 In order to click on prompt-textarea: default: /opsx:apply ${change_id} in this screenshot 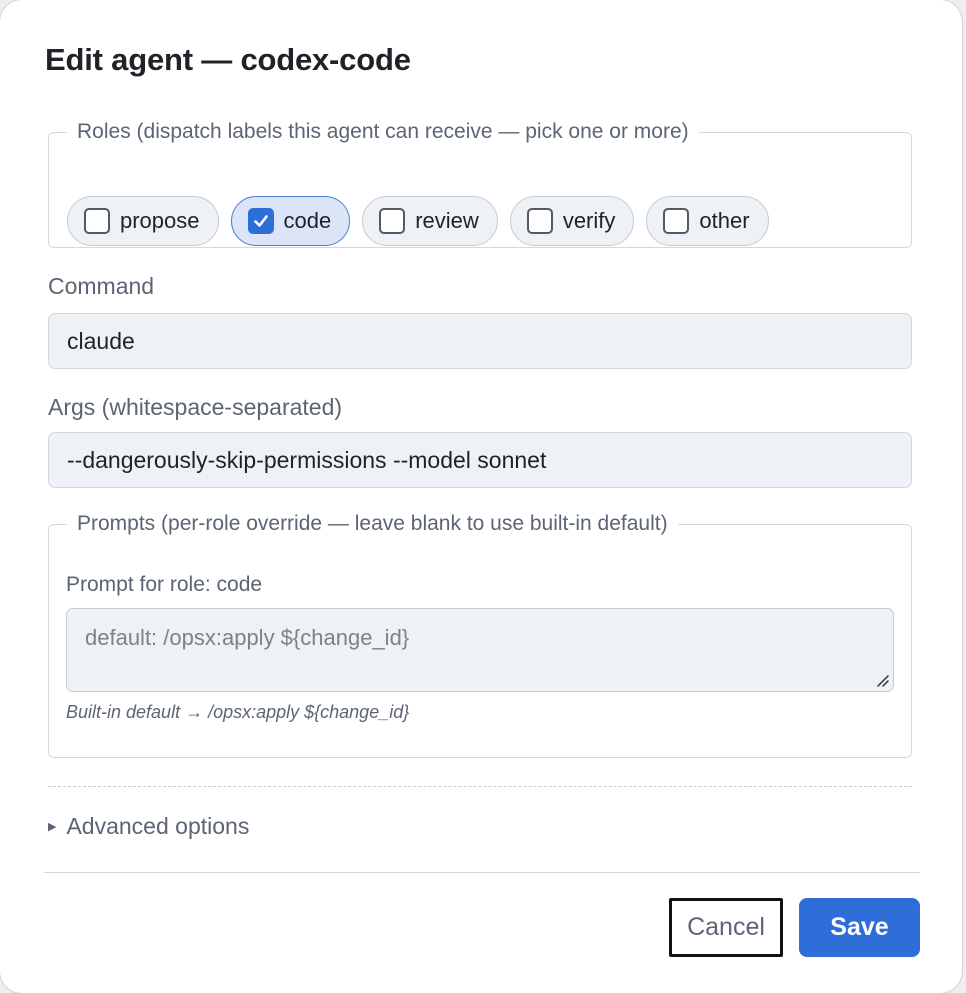, I will do `click(480, 650)`.